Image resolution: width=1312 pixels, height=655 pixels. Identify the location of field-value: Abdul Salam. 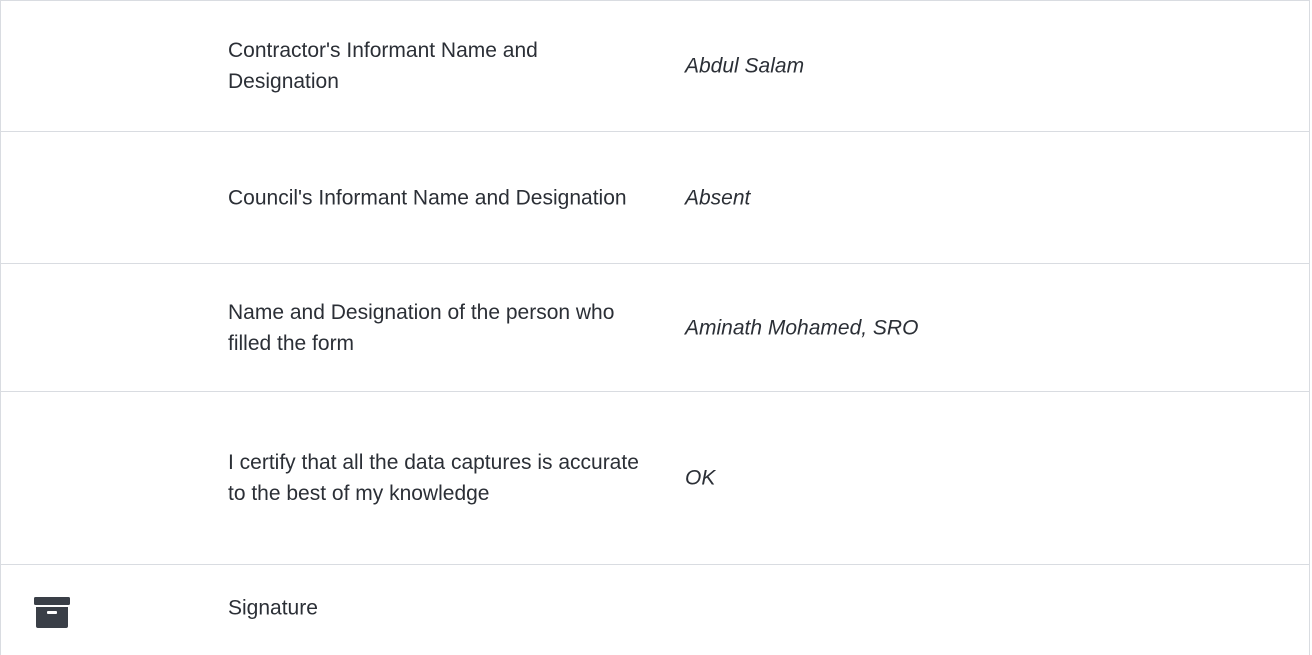
(745, 66).